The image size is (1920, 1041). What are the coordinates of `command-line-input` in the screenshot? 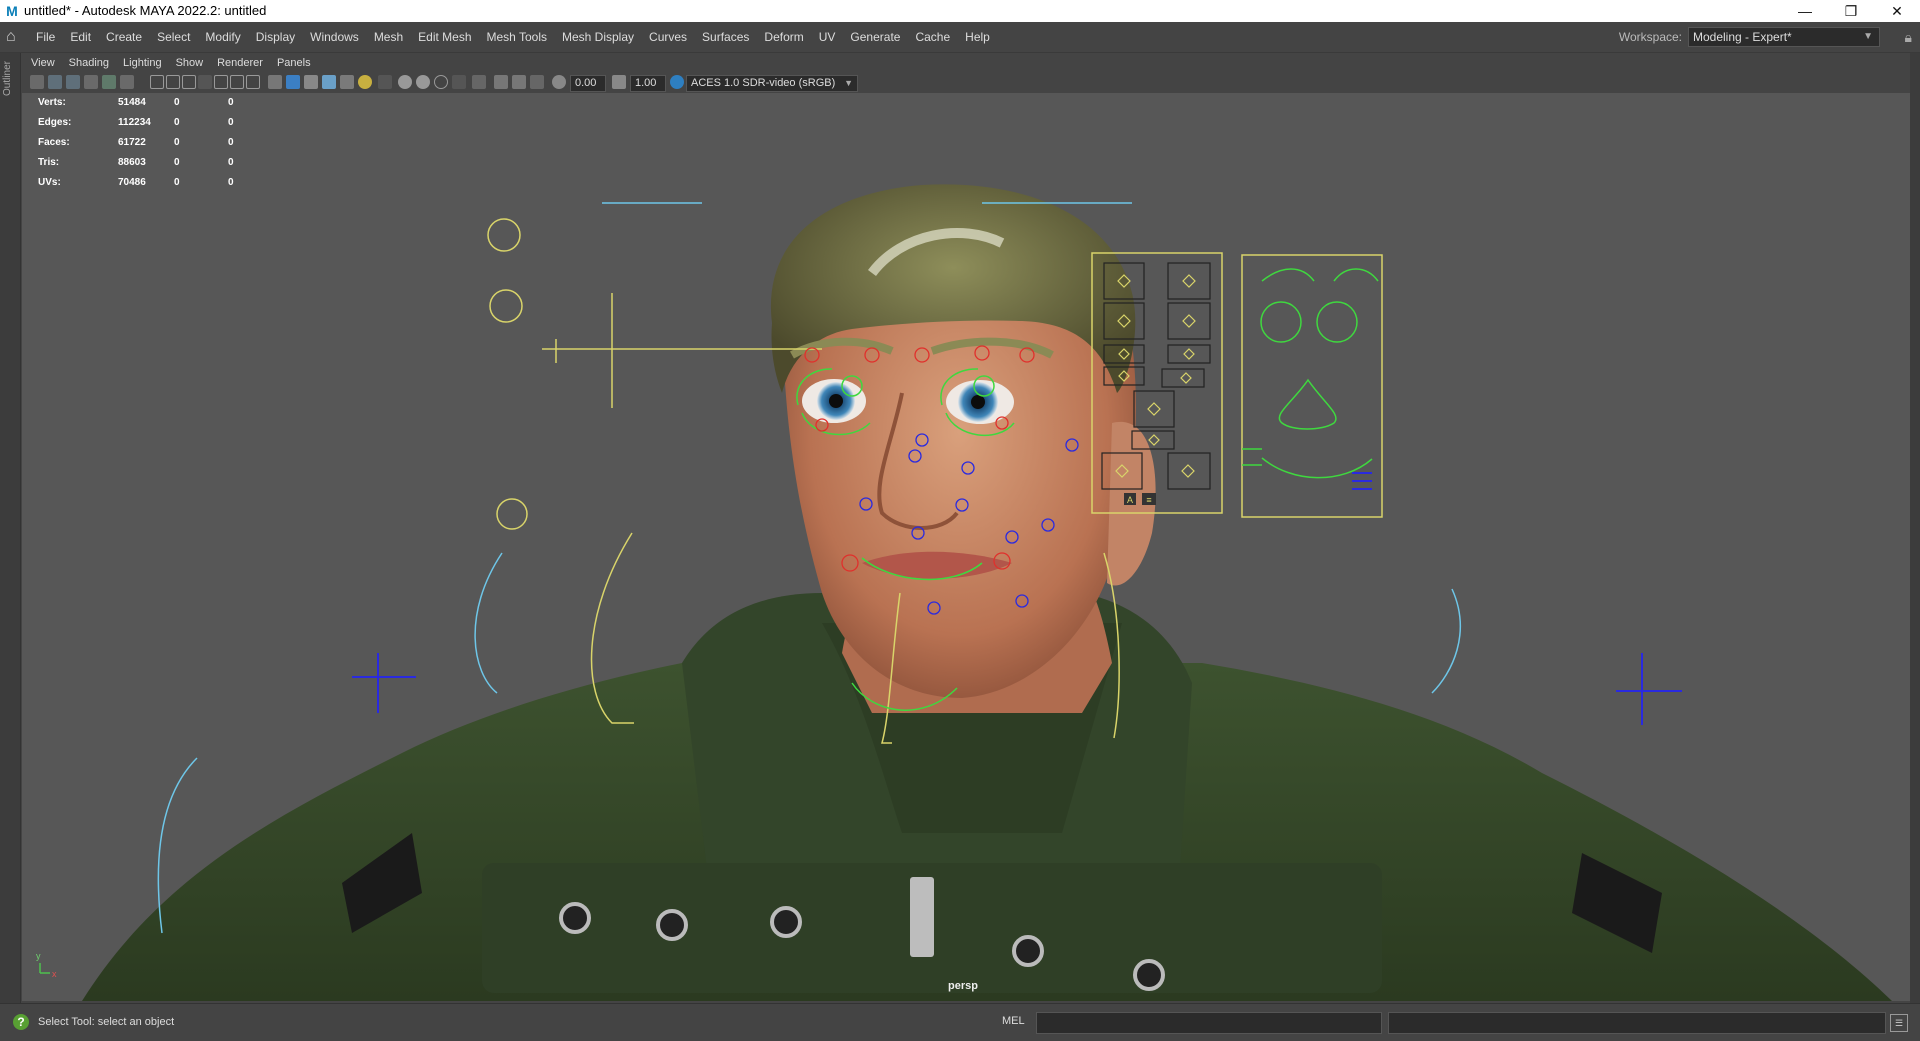 It's located at (1209, 1023).